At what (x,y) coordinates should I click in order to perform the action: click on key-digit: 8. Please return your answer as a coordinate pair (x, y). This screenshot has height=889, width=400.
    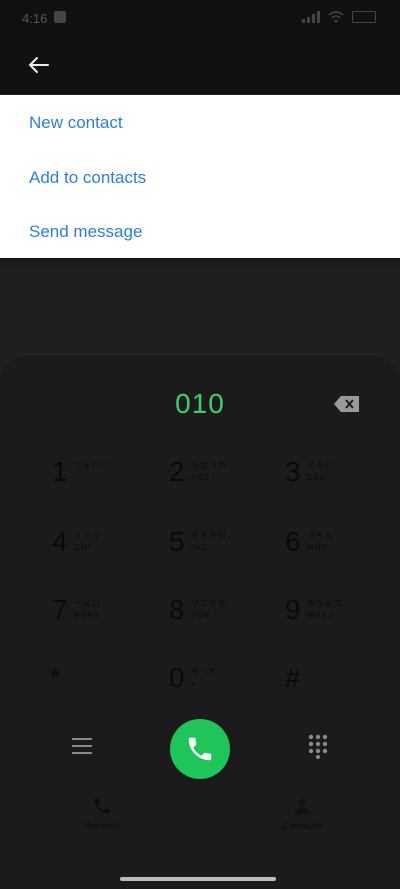
    Looking at the image, I should click on (177, 609).